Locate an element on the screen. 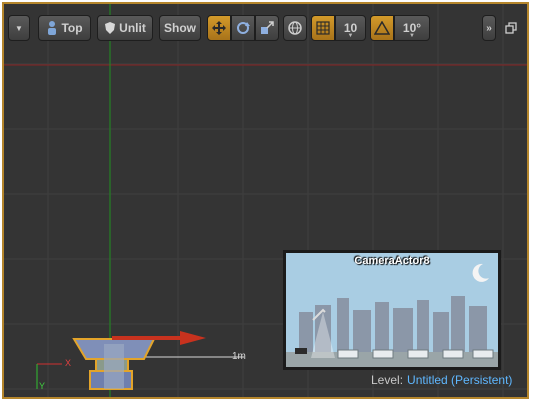 The height and width of the screenshot is (403, 533). translate-tool-button is located at coordinates (219, 28).